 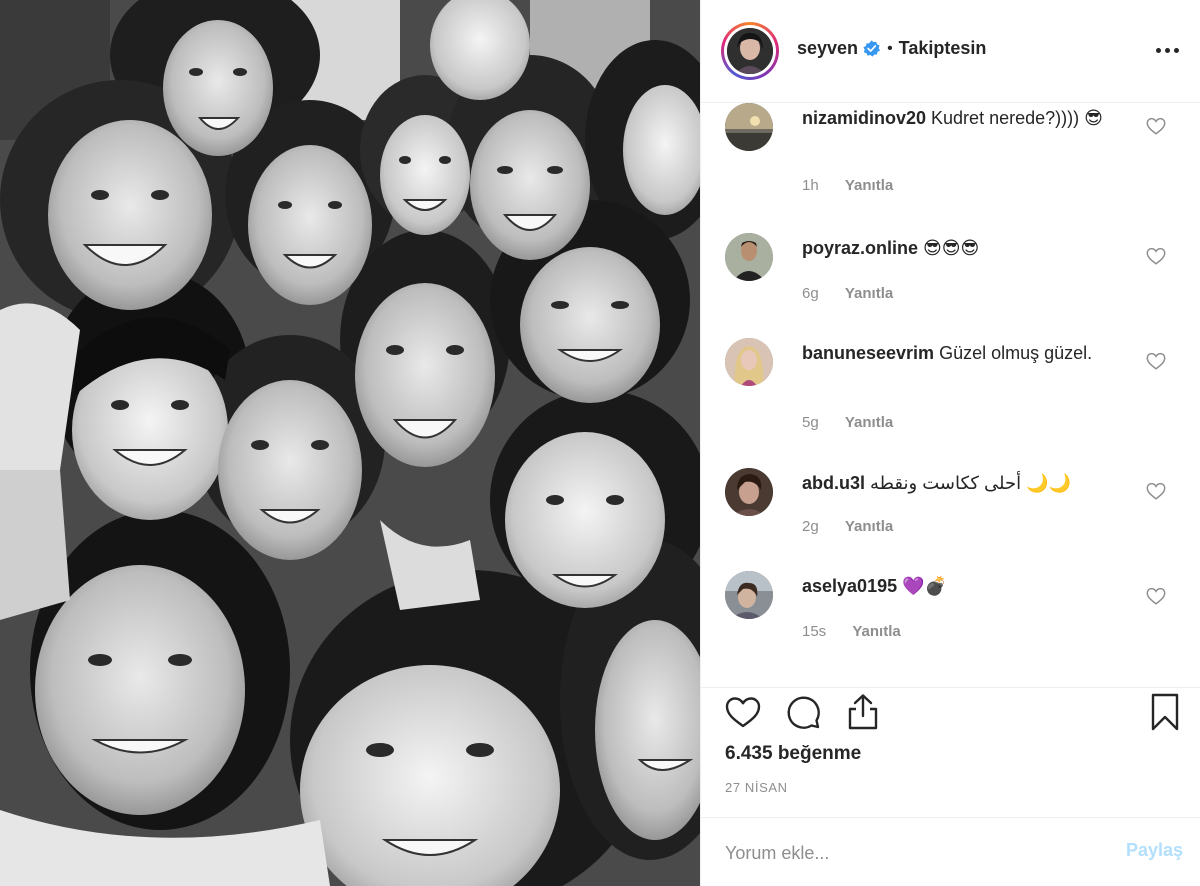 What do you see at coordinates (967, 586) in the screenshot?
I see `comment-body: aselya0195 💜💣` at bounding box center [967, 586].